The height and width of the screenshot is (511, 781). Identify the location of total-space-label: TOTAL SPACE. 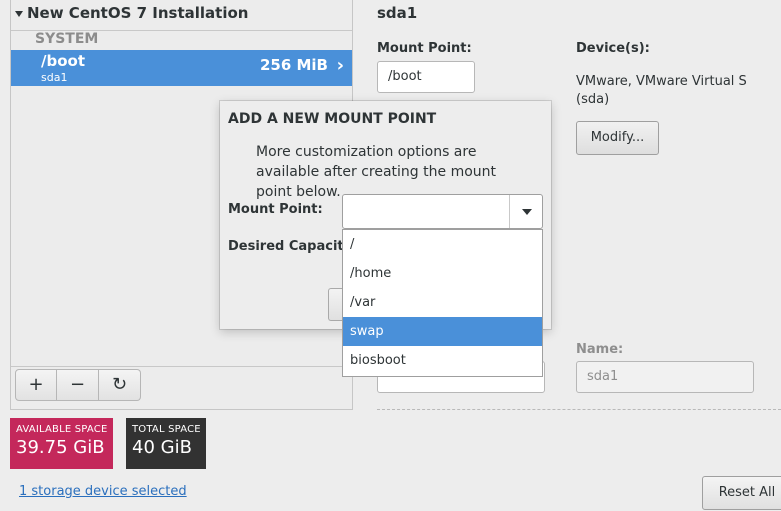
(166, 429).